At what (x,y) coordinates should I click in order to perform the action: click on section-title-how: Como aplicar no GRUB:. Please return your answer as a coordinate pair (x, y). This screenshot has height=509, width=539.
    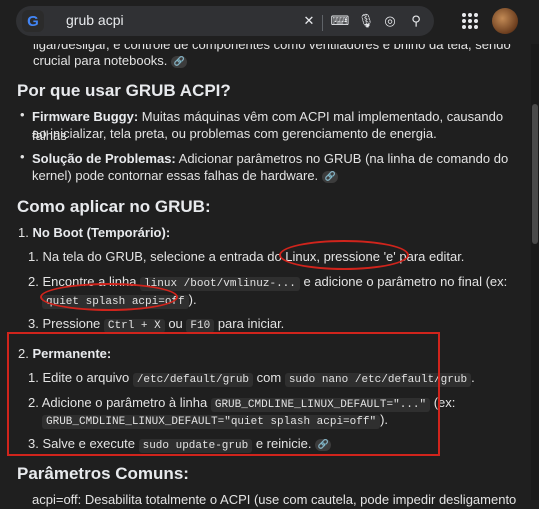
    Looking at the image, I should click on (114, 206).